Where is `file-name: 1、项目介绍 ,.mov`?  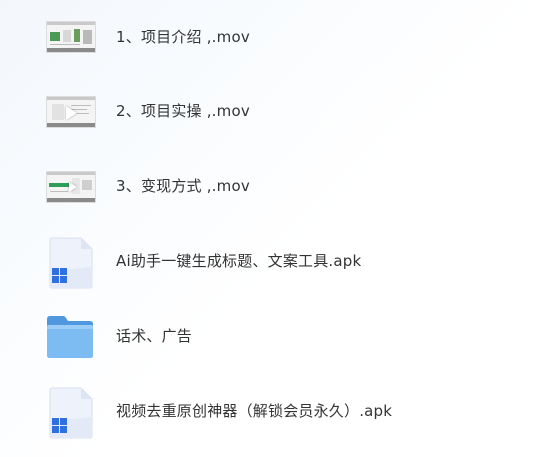 file-name: 1、项目介绍 ,.mov is located at coordinates (183, 37).